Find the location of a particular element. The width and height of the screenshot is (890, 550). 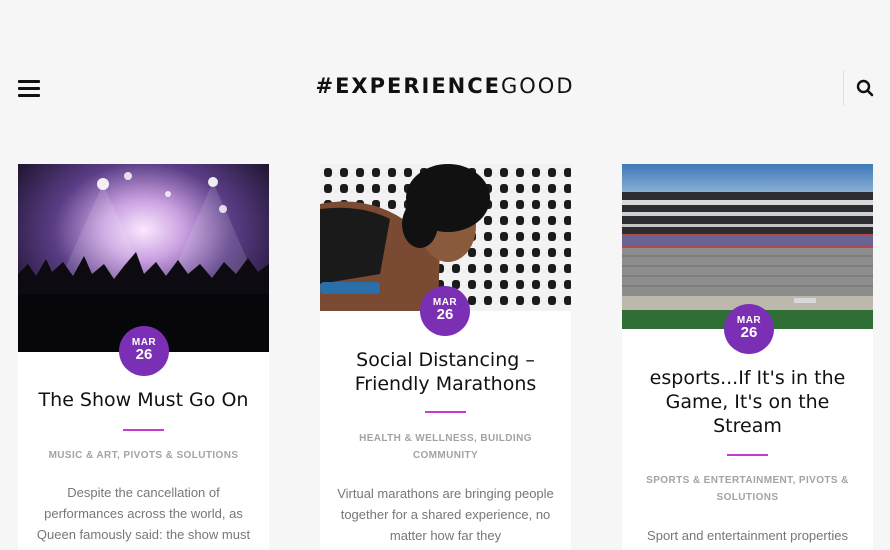

card-categories: HEALTH & WELLNESS, BUILDING COMMUNITY is located at coordinates (445, 447).